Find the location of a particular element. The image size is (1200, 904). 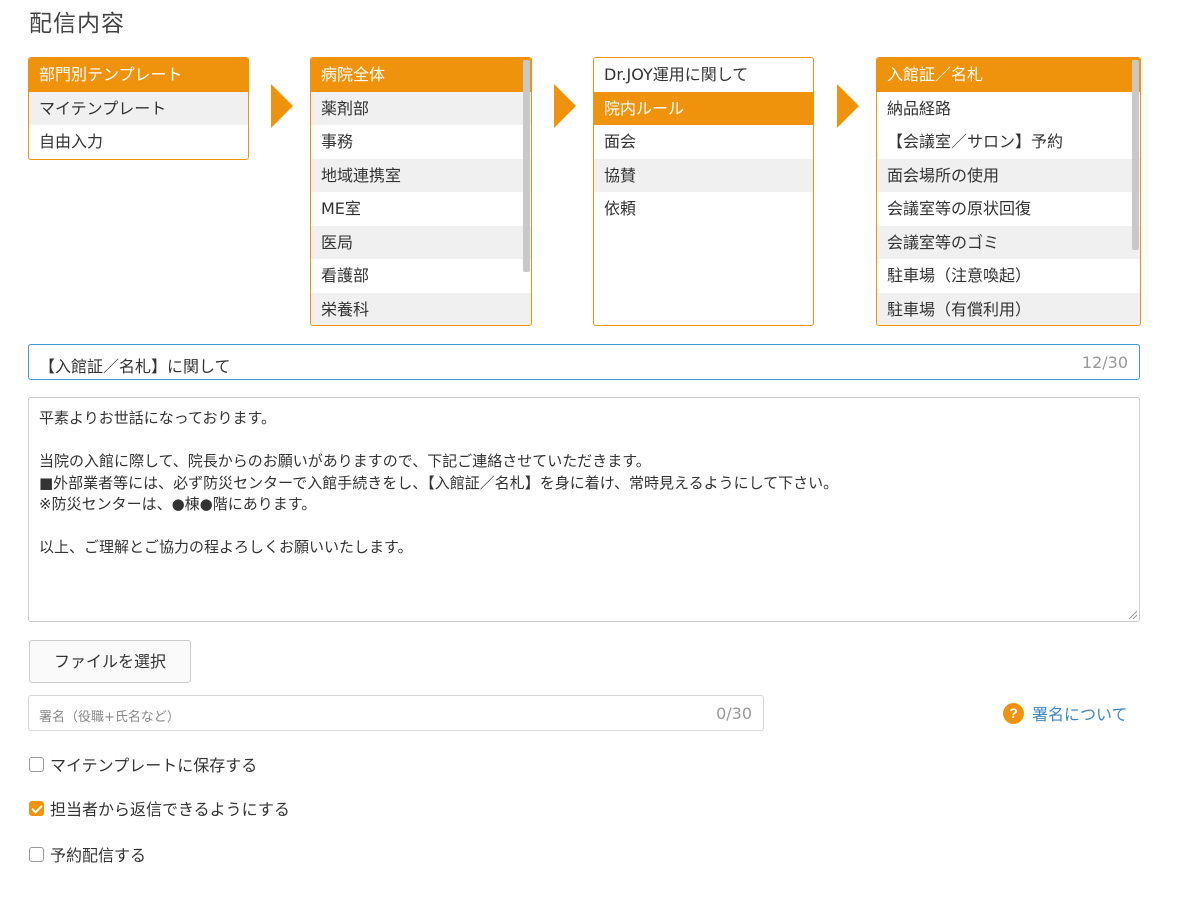

template-item: 会議室等のゴミ is located at coordinates (1008, 242).